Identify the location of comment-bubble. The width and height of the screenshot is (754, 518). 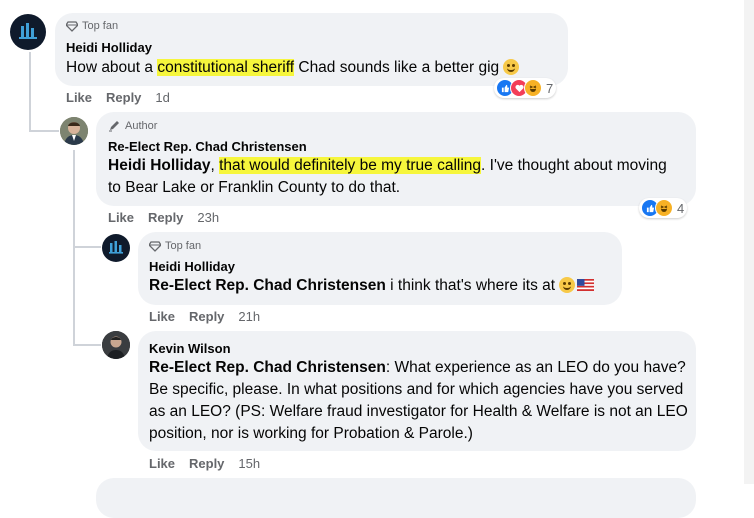
(396, 498).